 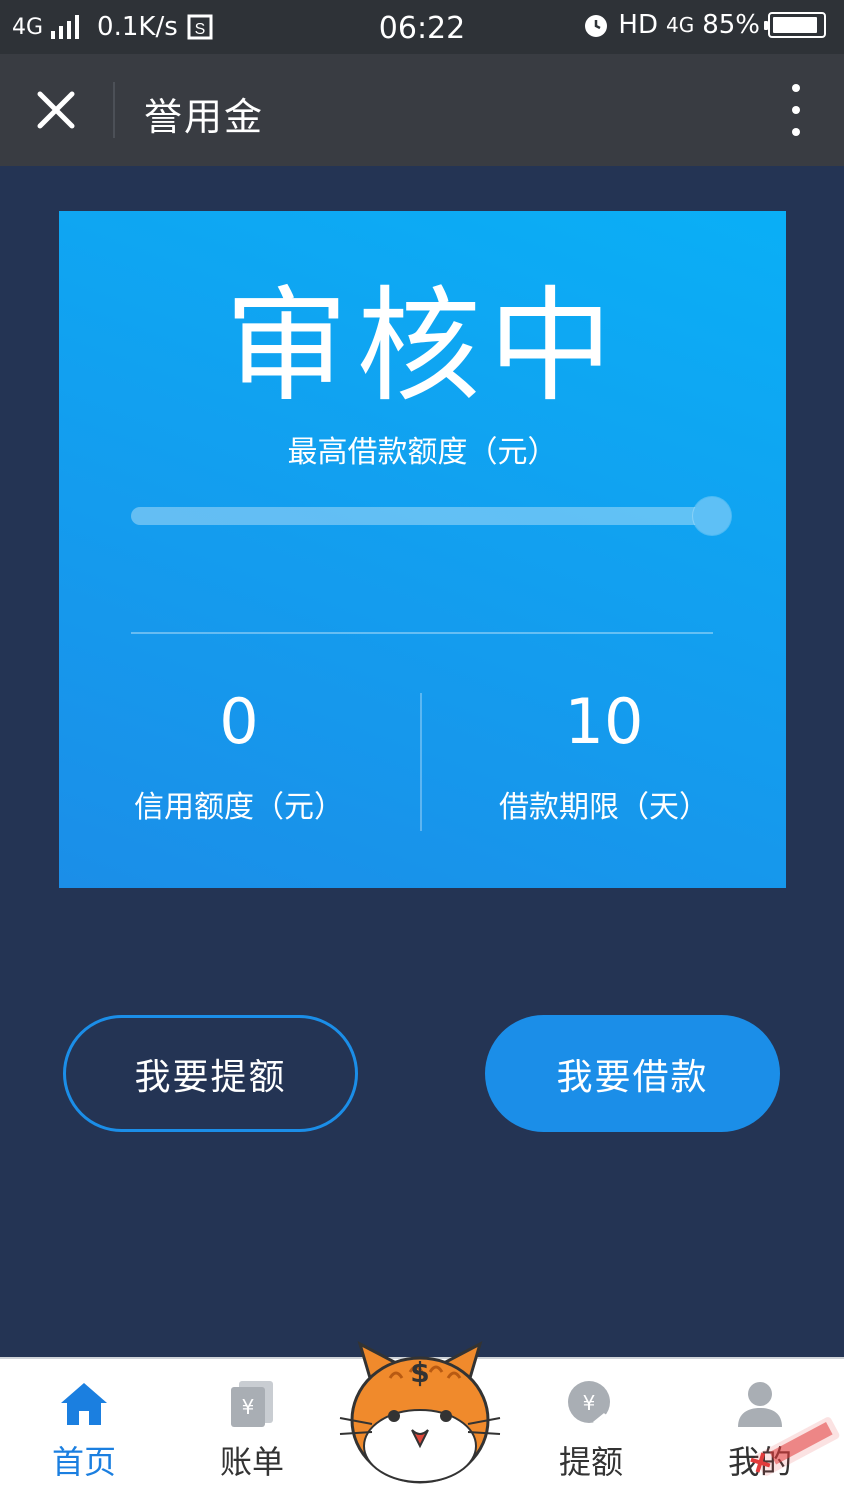 What do you see at coordinates (420, 1413) in the screenshot?
I see `cat-mascot-icon: $` at bounding box center [420, 1413].